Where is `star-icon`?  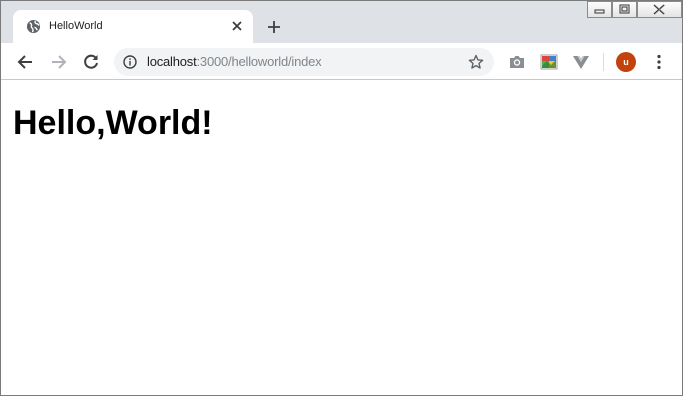 star-icon is located at coordinates (476, 62).